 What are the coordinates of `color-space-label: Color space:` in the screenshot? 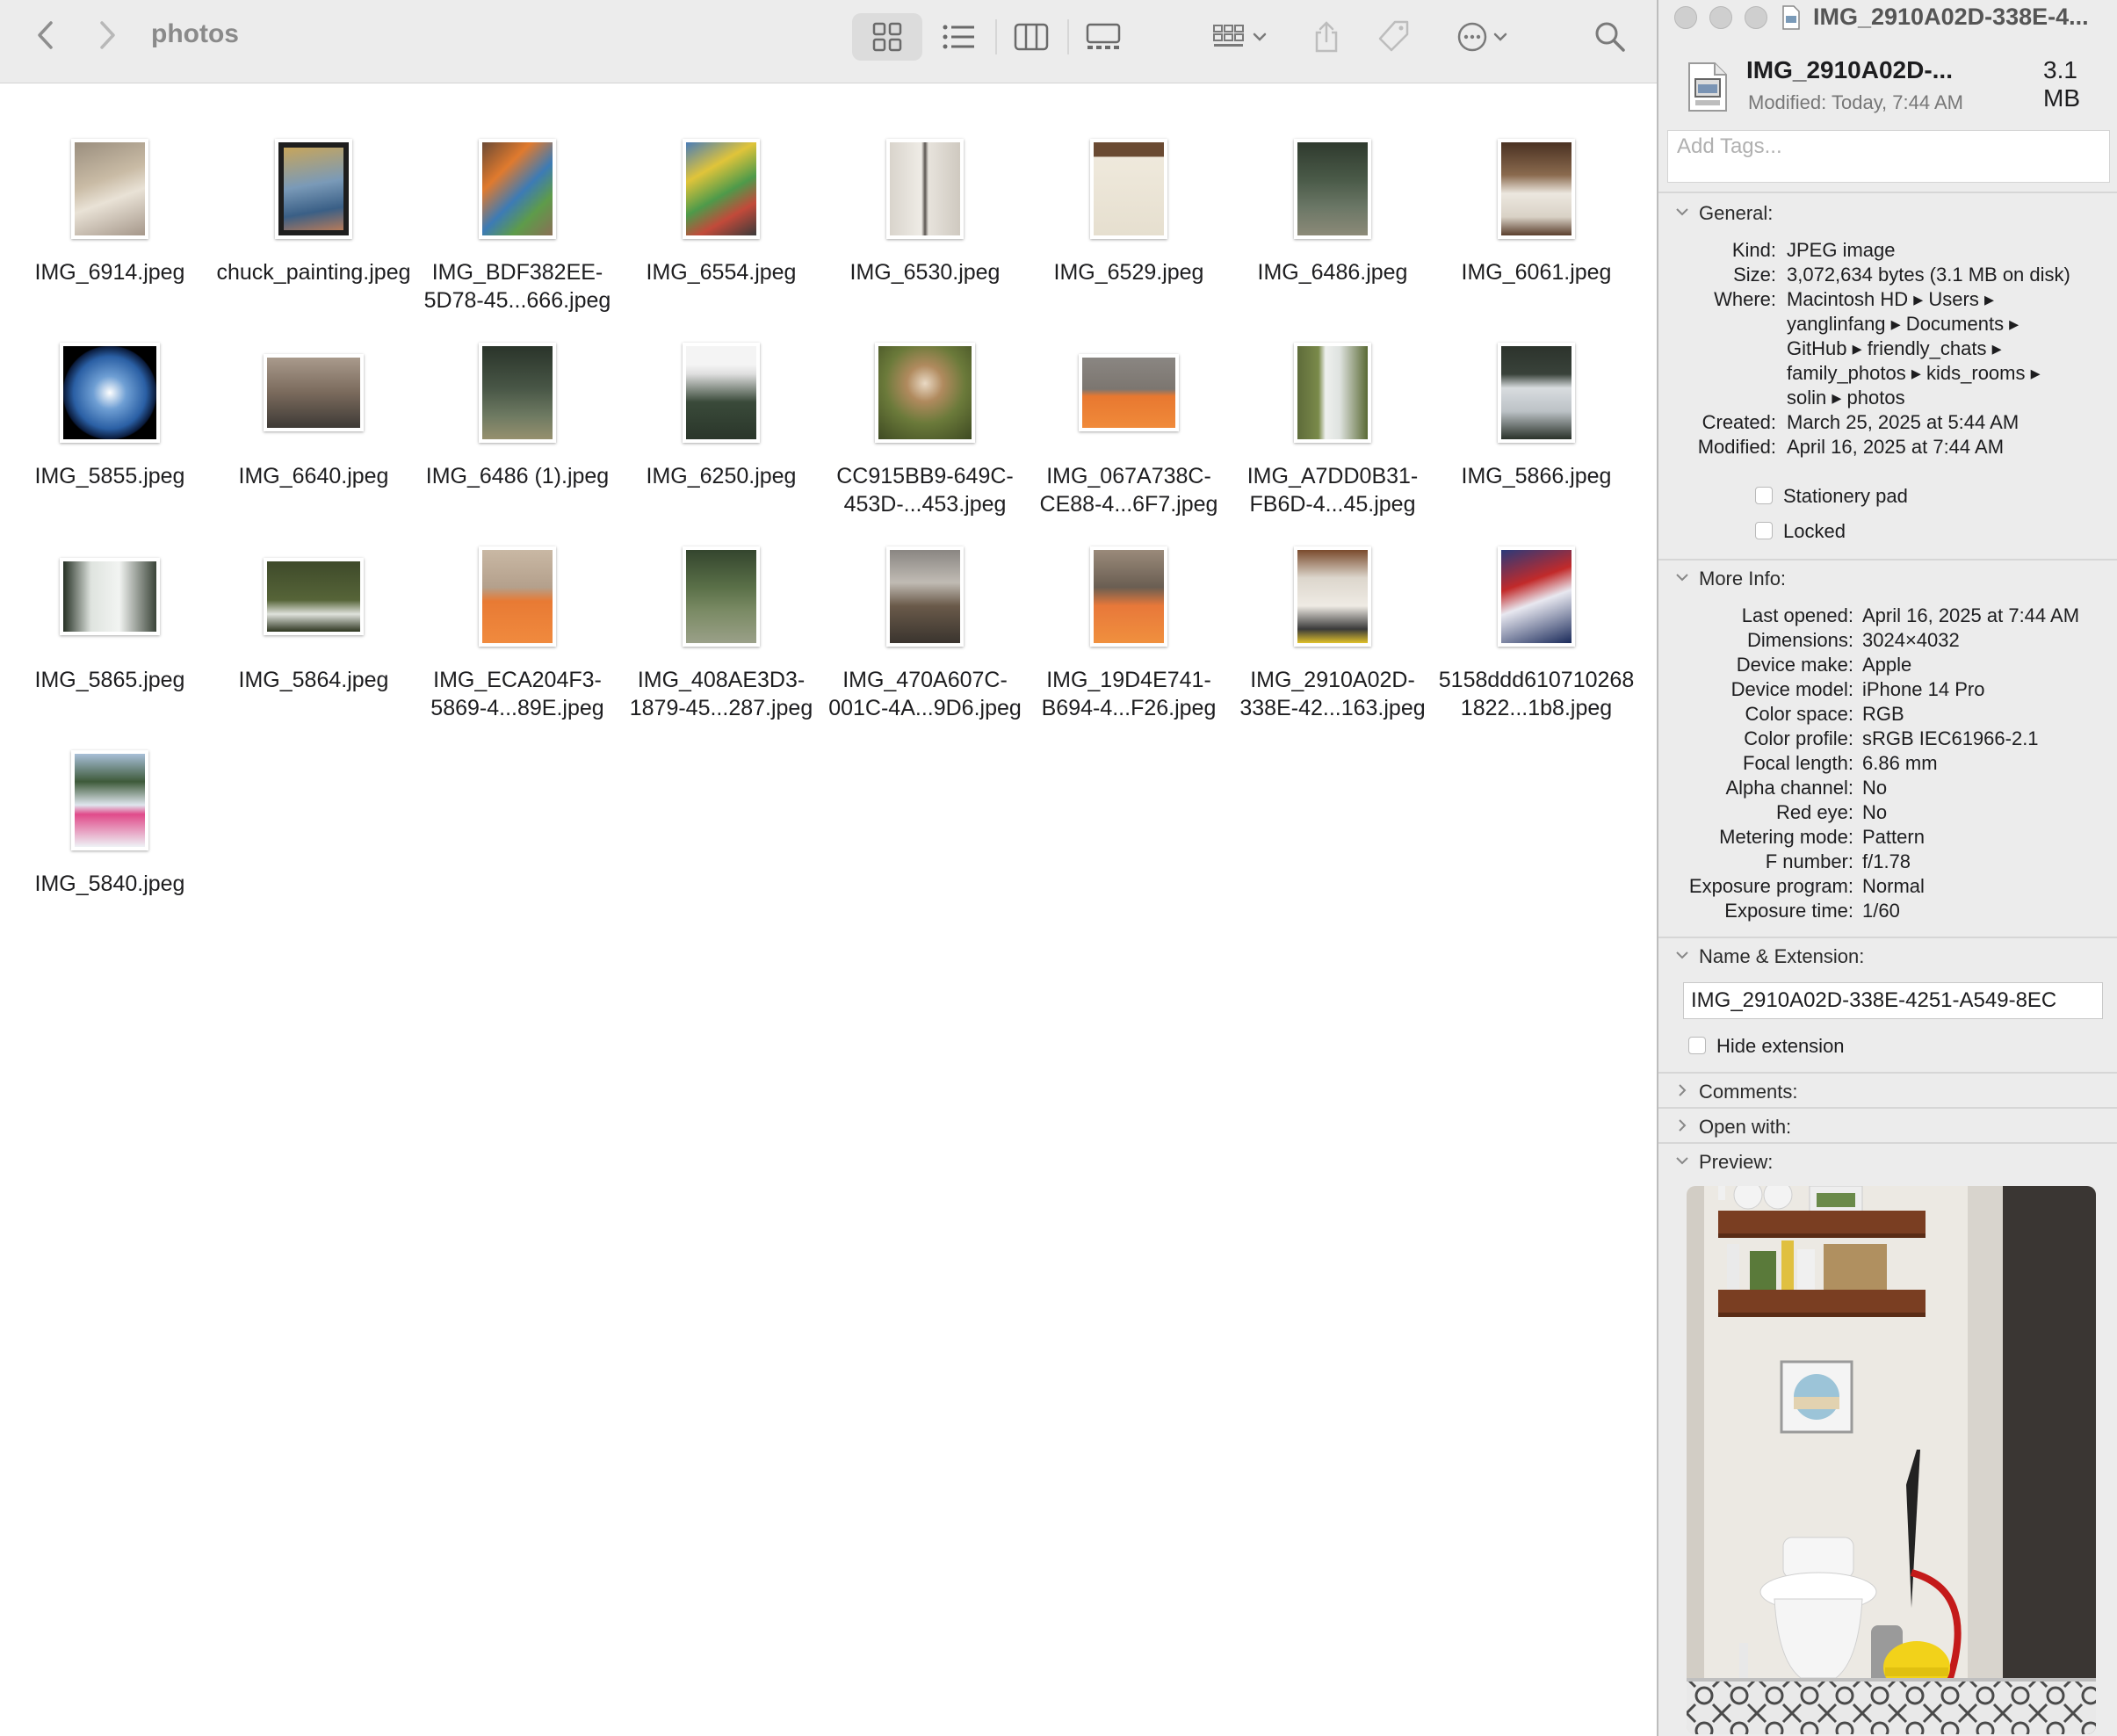 It's located at (1799, 714).